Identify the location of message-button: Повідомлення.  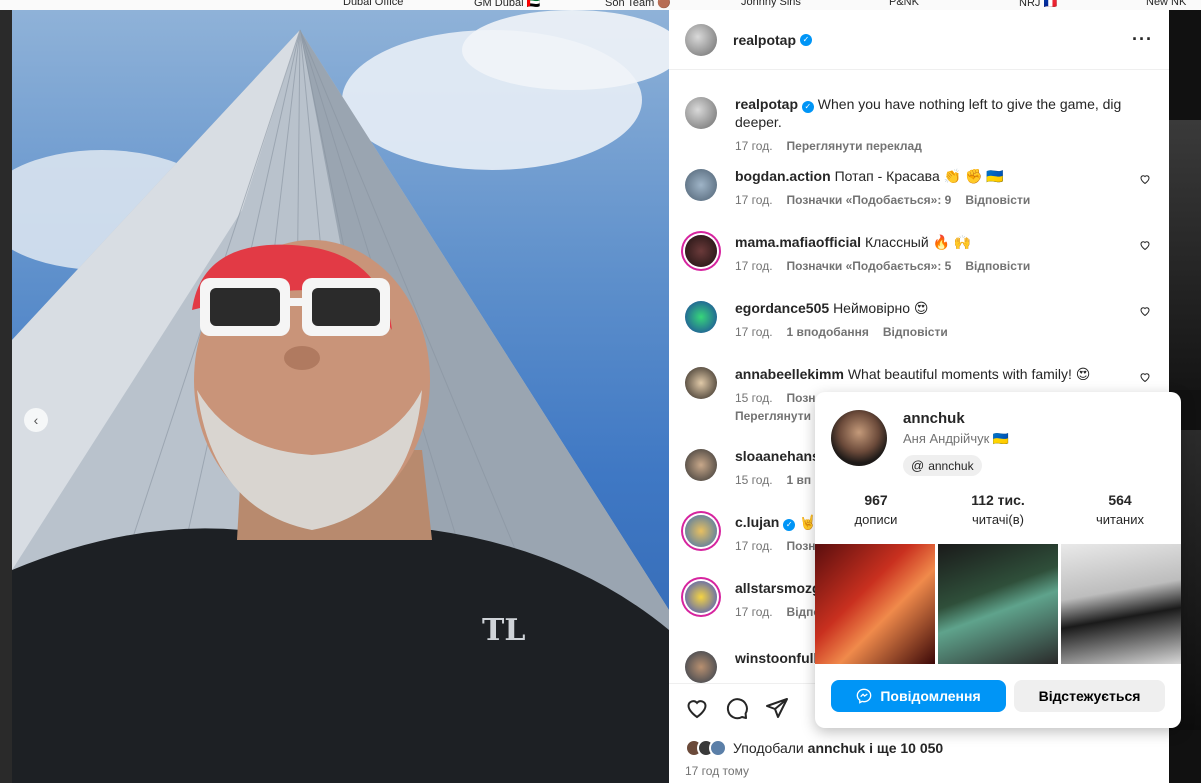
(918, 696).